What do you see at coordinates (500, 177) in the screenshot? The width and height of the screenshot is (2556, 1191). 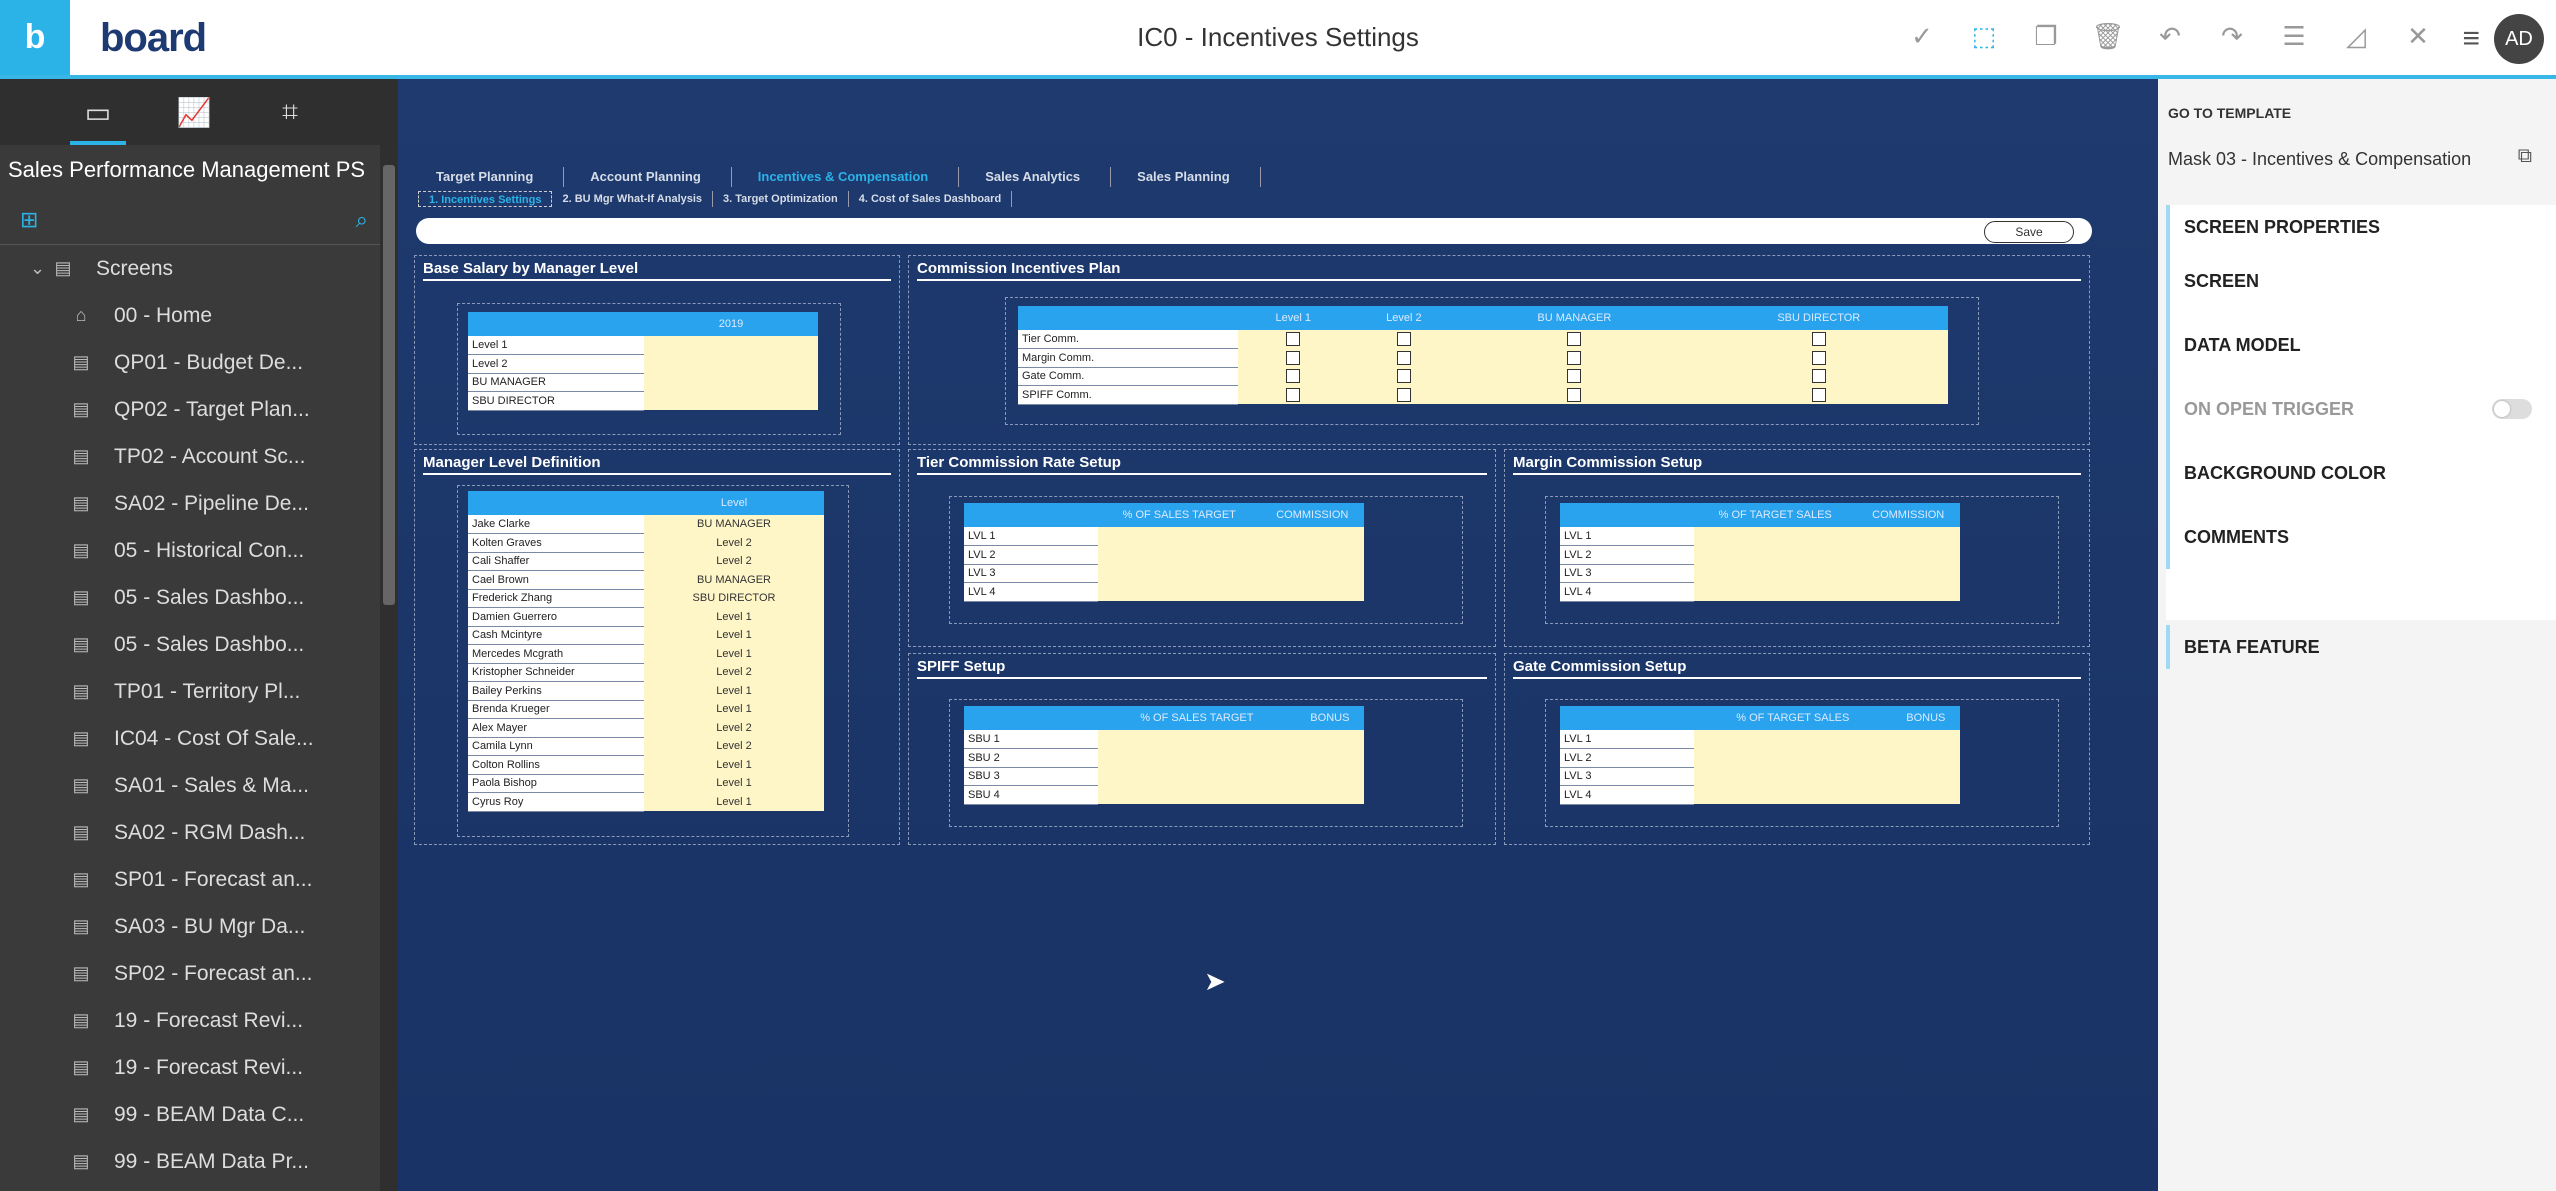 I see `main-nav-tab: Target Planning` at bounding box center [500, 177].